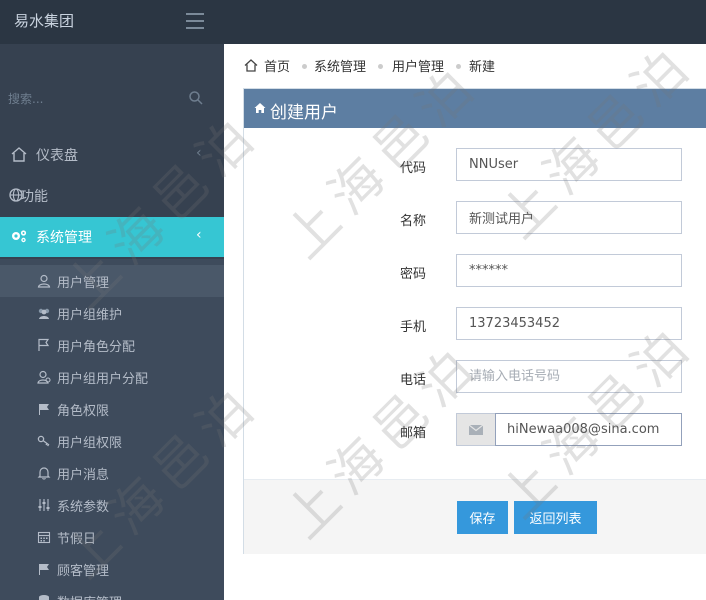  Describe the element at coordinates (93, 99) in the screenshot. I see `search-input` at that location.